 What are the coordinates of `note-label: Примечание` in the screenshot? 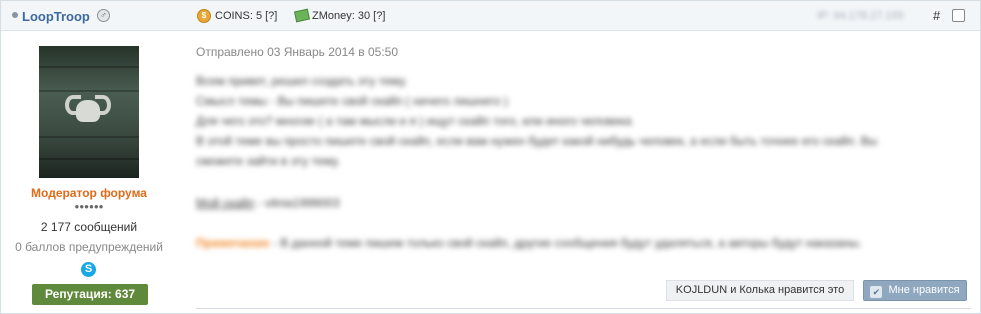 It's located at (233, 243).